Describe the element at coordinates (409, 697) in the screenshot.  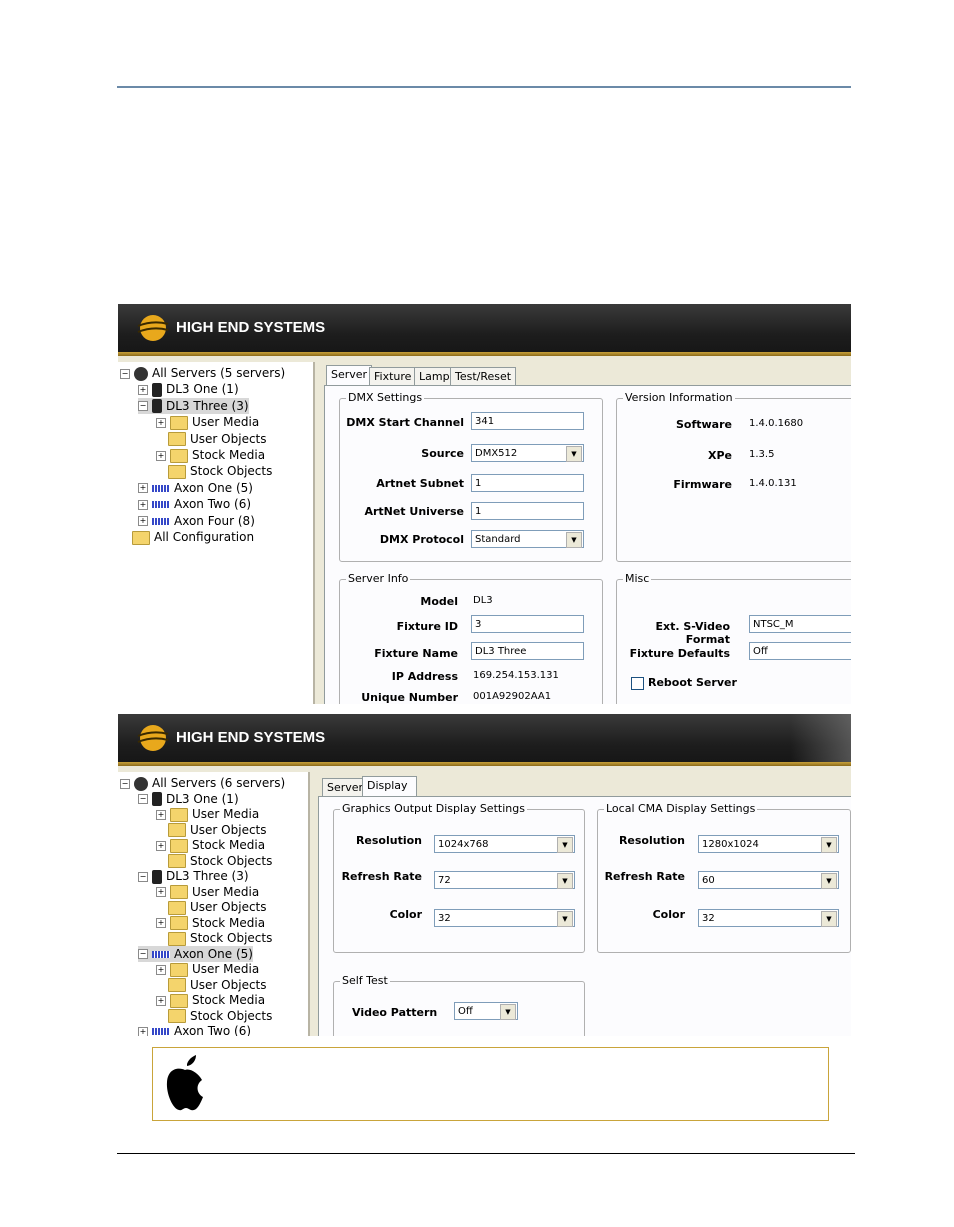
I see `unique-number-label: Unique Number` at that location.